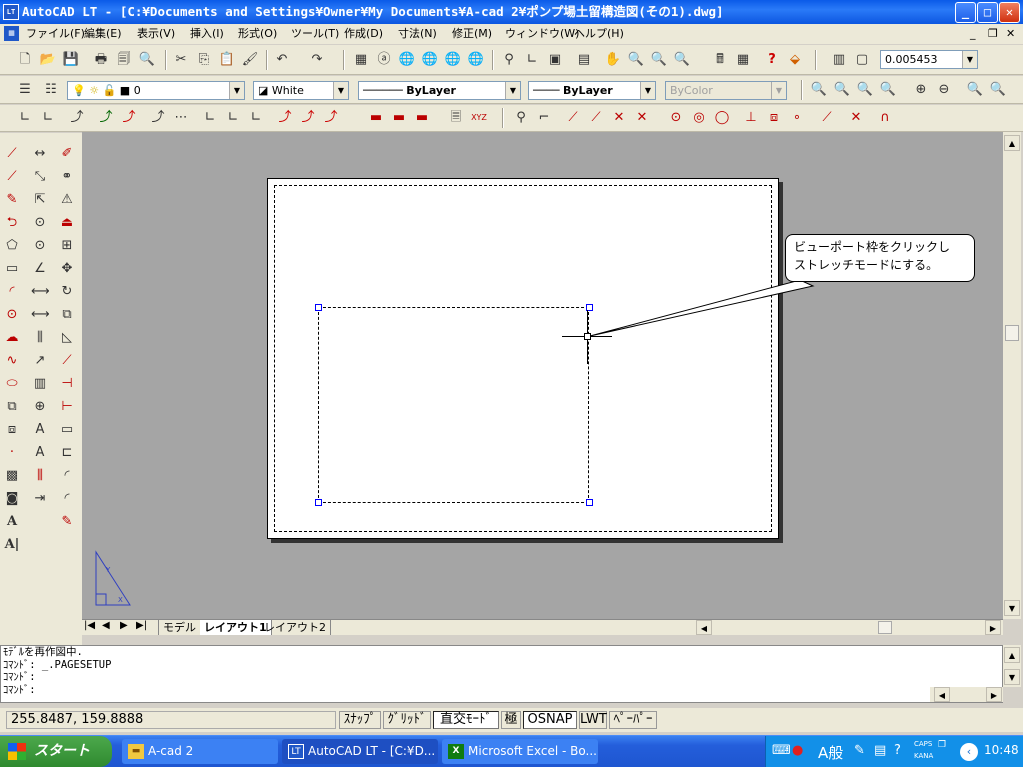  What do you see at coordinates (1012, 655) in the screenshot?
I see `cmd-scroll-up-icon: ▲` at bounding box center [1012, 655].